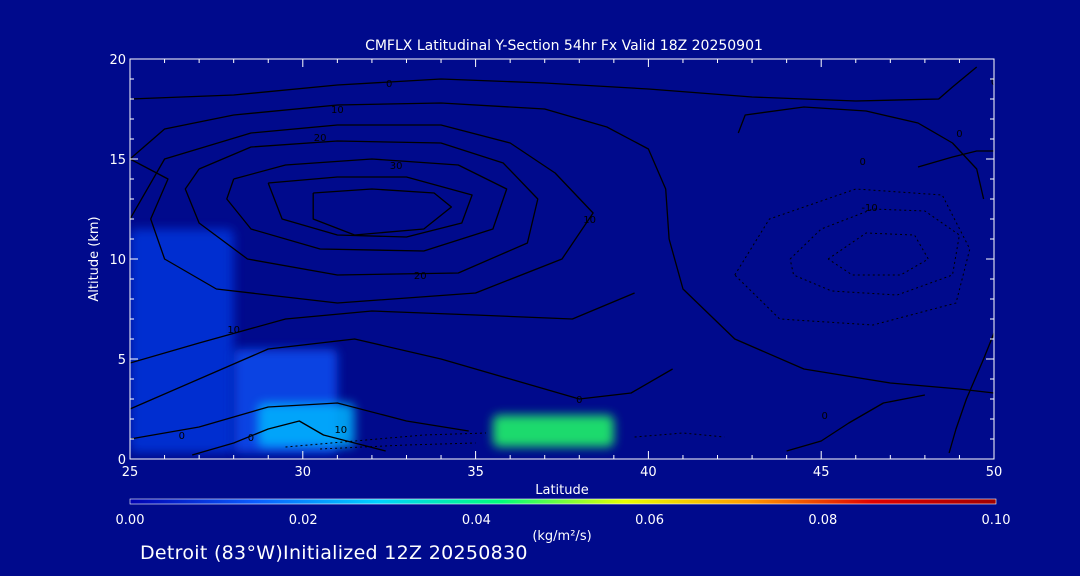 Image resolution: width=1080 pixels, height=576 pixels. I want to click on colorbar-tick-label: 0.04, so click(476, 520).